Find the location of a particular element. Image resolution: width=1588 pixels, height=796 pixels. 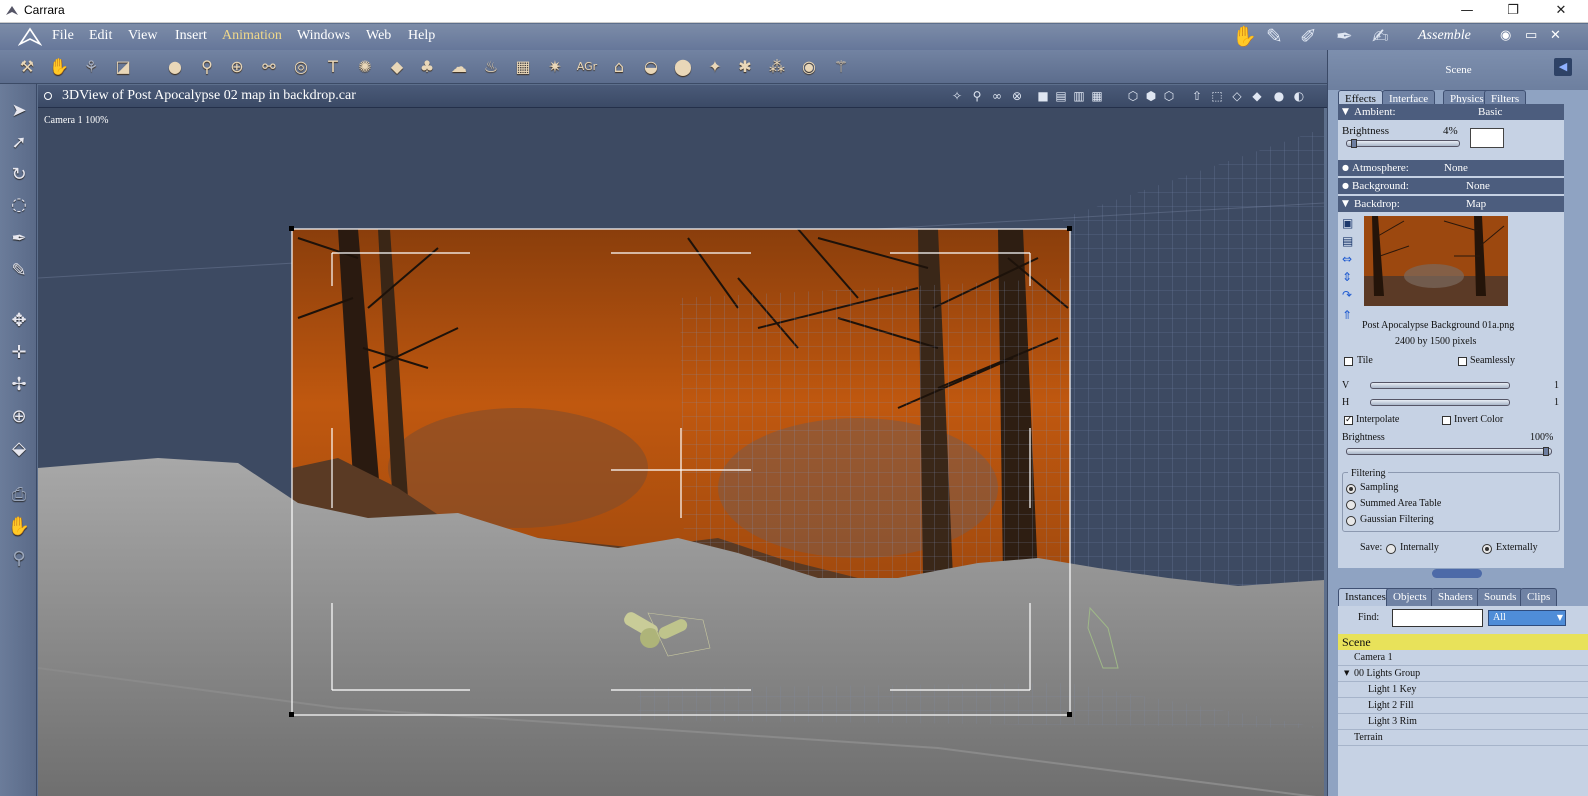

room-render-icon: ✍ is located at coordinates (1380, 36).